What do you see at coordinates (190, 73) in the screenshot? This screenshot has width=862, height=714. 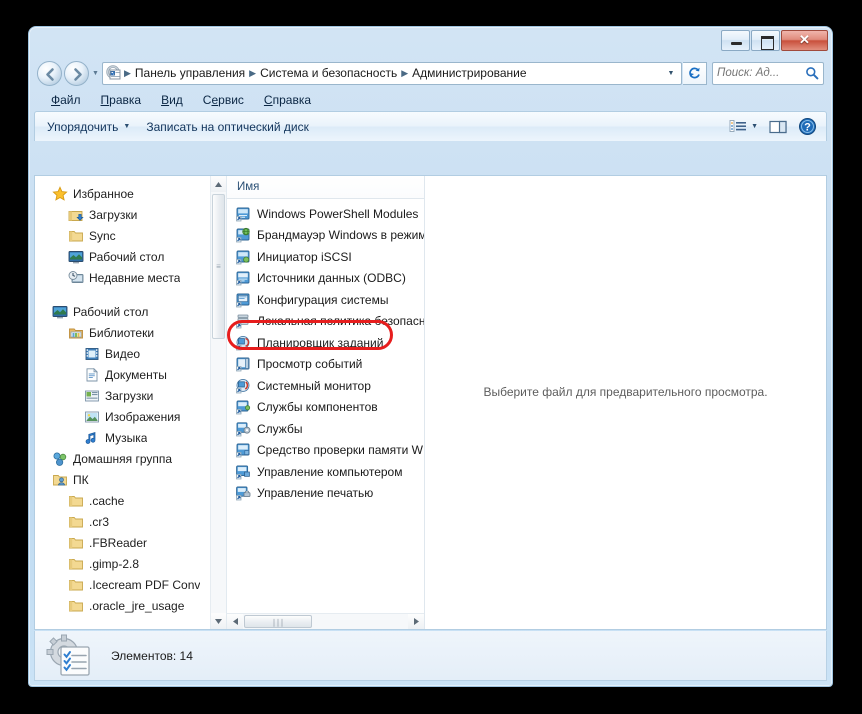 I see `breadcrumb-item-control-panel: Панель управления` at bounding box center [190, 73].